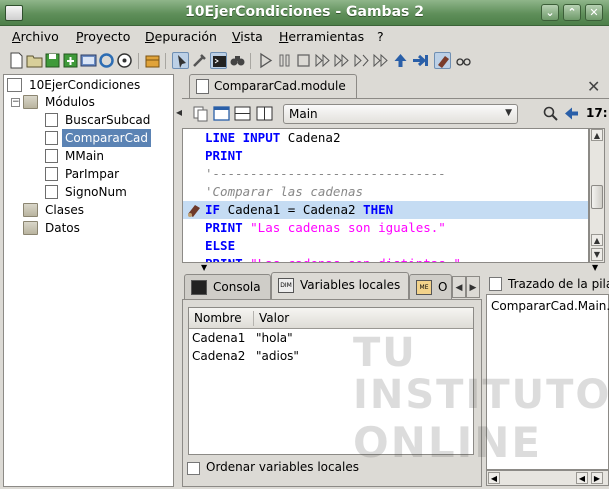 The width and height of the screenshot is (609, 489). Describe the element at coordinates (321, 36) in the screenshot. I see `menu-herramientas: Herramientas` at that location.